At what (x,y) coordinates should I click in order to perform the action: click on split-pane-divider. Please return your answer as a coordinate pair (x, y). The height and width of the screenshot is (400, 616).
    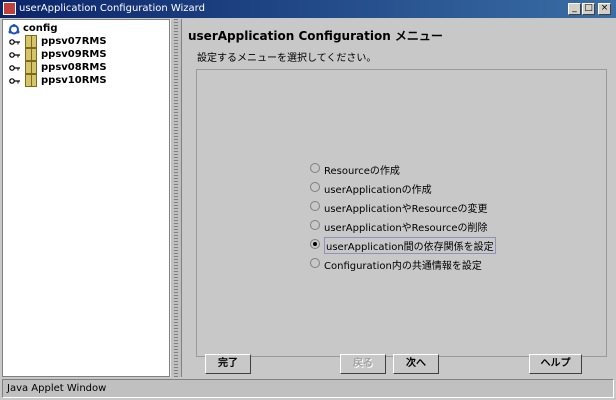
    Looking at the image, I should click on (176, 198).